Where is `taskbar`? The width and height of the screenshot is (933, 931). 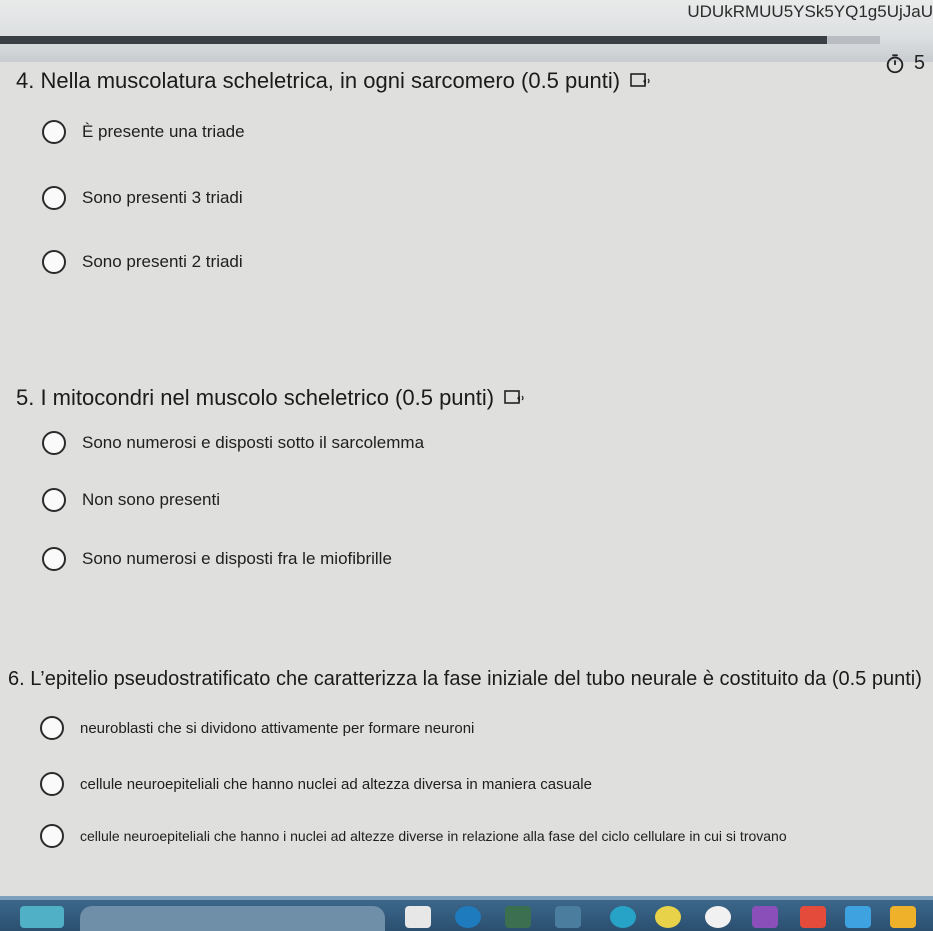
taskbar is located at coordinates (466, 913).